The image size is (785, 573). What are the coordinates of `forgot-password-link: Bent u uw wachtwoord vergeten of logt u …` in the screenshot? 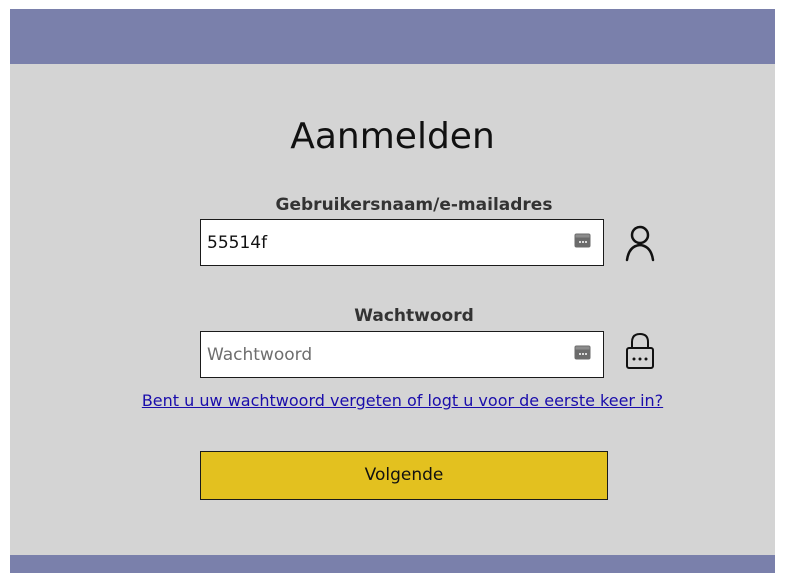 It's located at (397, 401).